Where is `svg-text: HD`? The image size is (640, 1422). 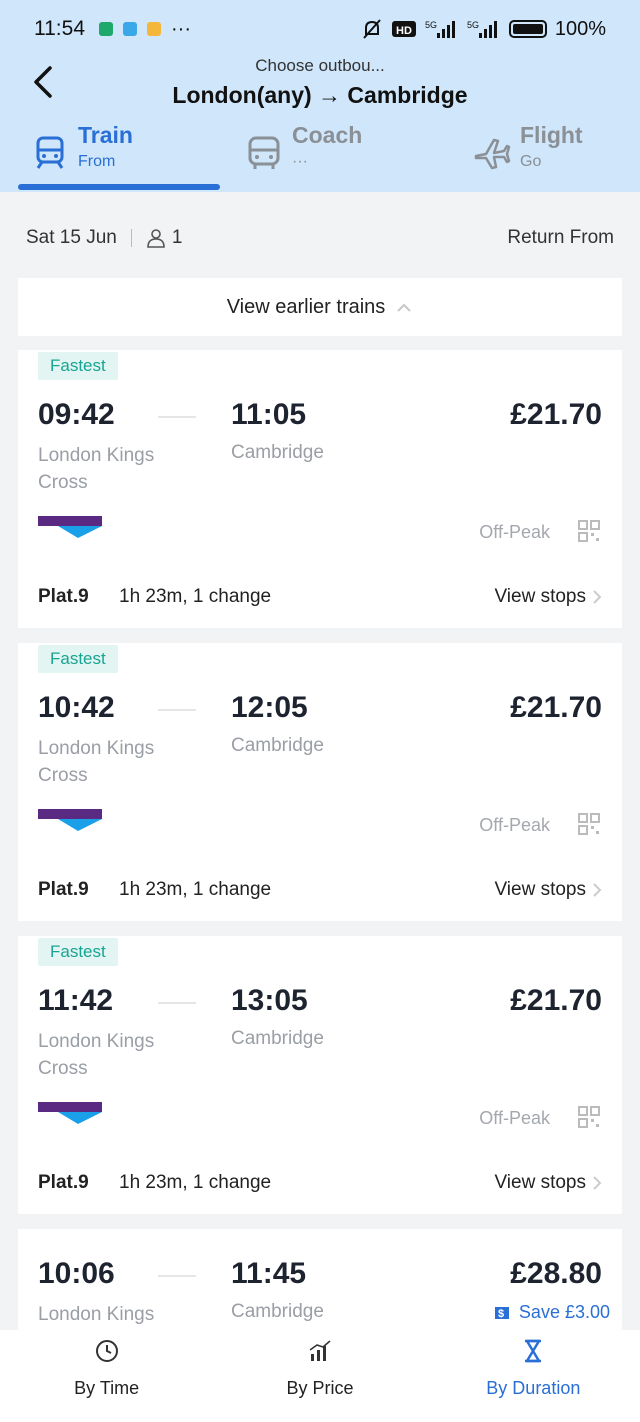 svg-text: HD is located at coordinates (404, 31).